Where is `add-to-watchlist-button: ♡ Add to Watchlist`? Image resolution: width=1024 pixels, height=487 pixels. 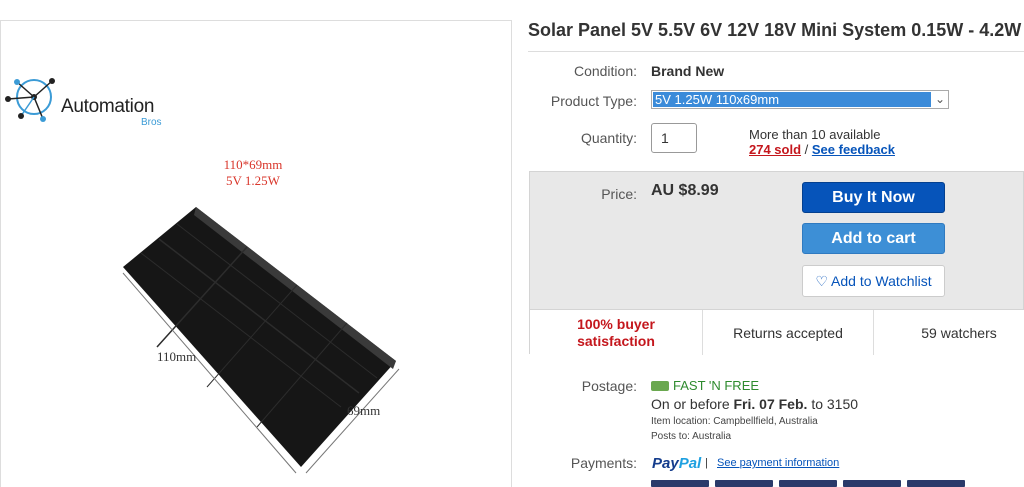 add-to-watchlist-button: ♡ Add to Watchlist is located at coordinates (873, 281).